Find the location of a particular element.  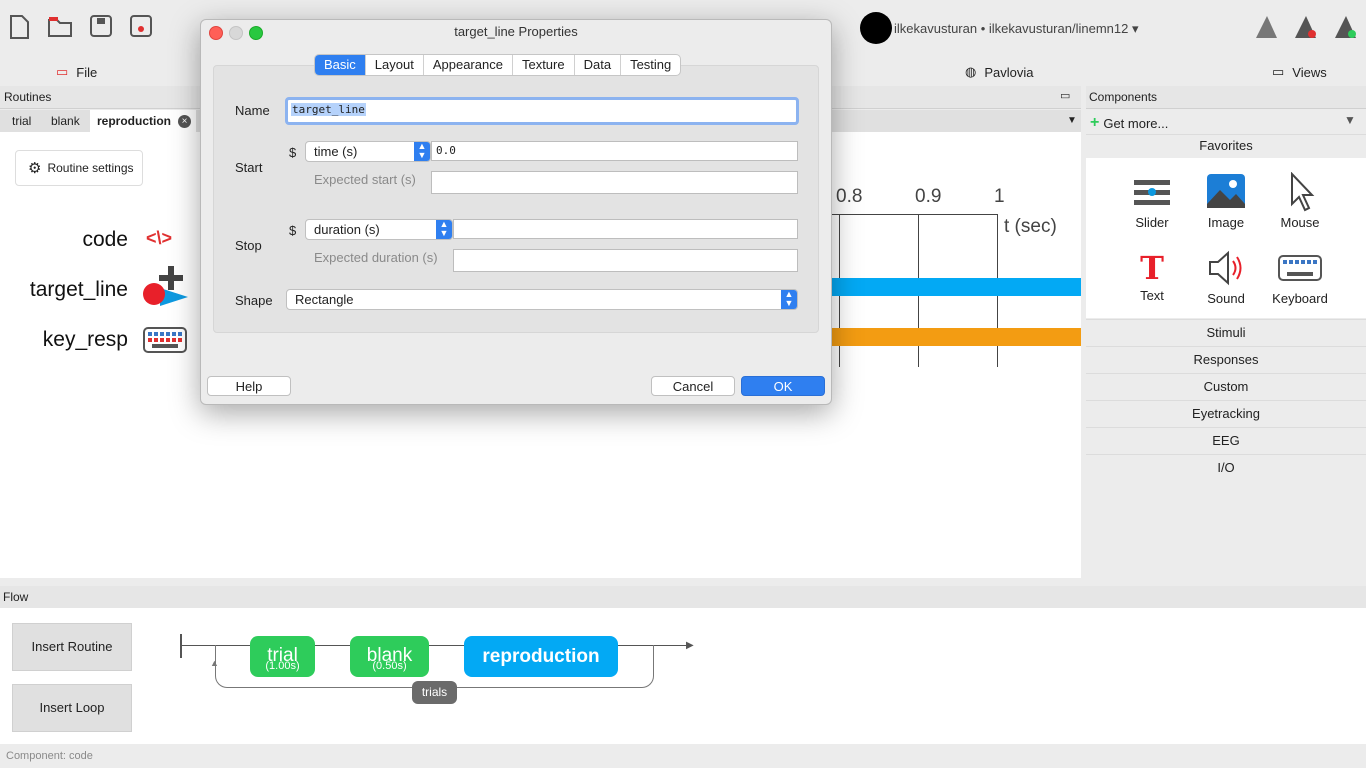

start-dollar-label: $ is located at coordinates (293, 152).